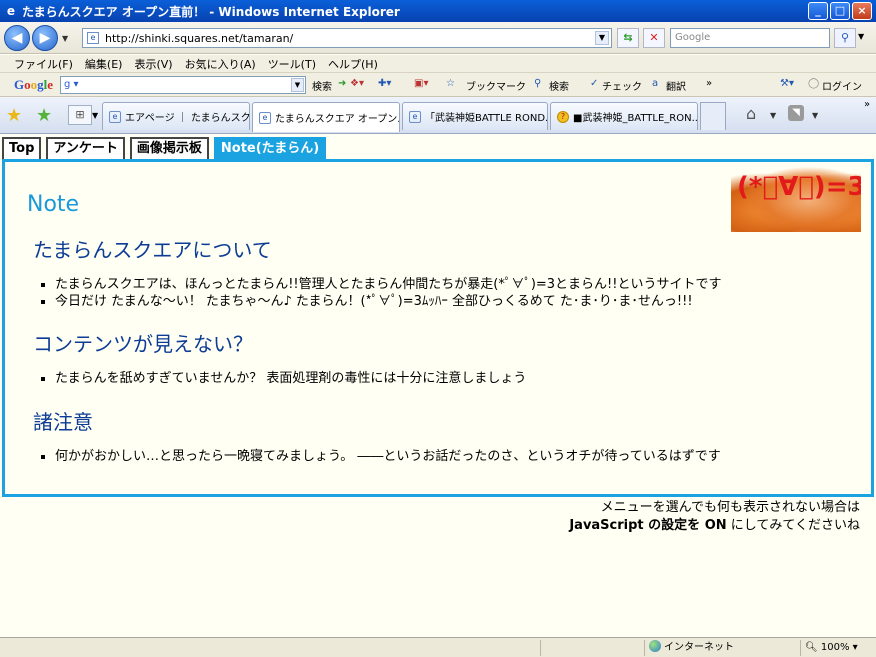 The width and height of the screenshot is (876, 657). I want to click on refresh-button: ⇆, so click(628, 38).